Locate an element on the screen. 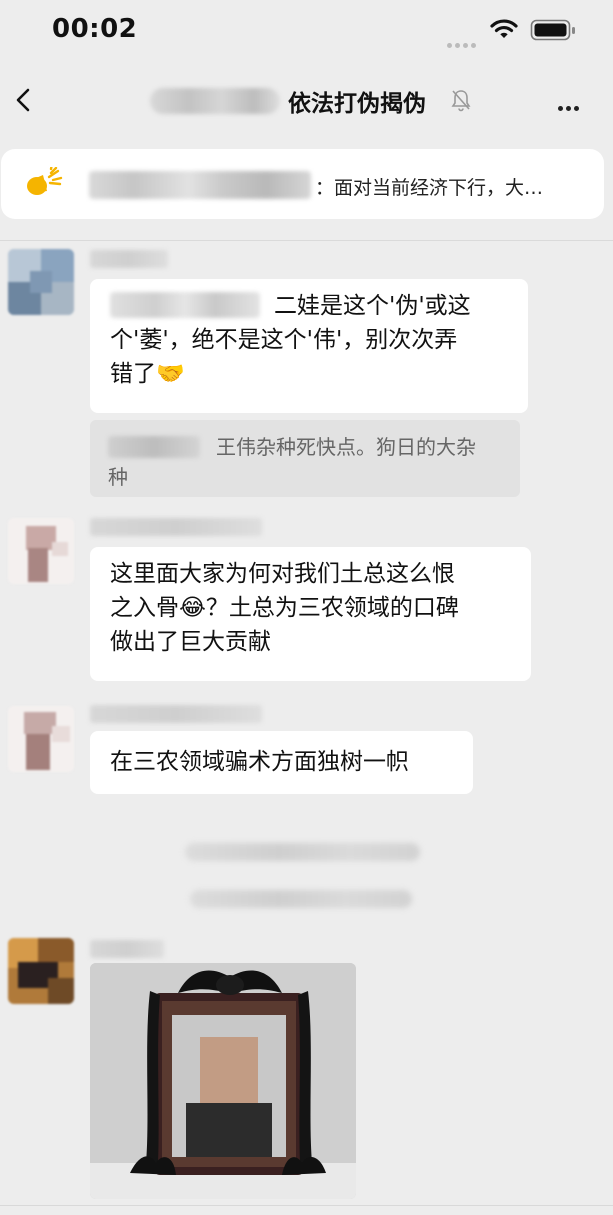  message-bubble: 这里面大家为何对我们土总这么恨 之入骨😂？土总为三农领域的口碑 做出了巨大贡献 is located at coordinates (310, 614).